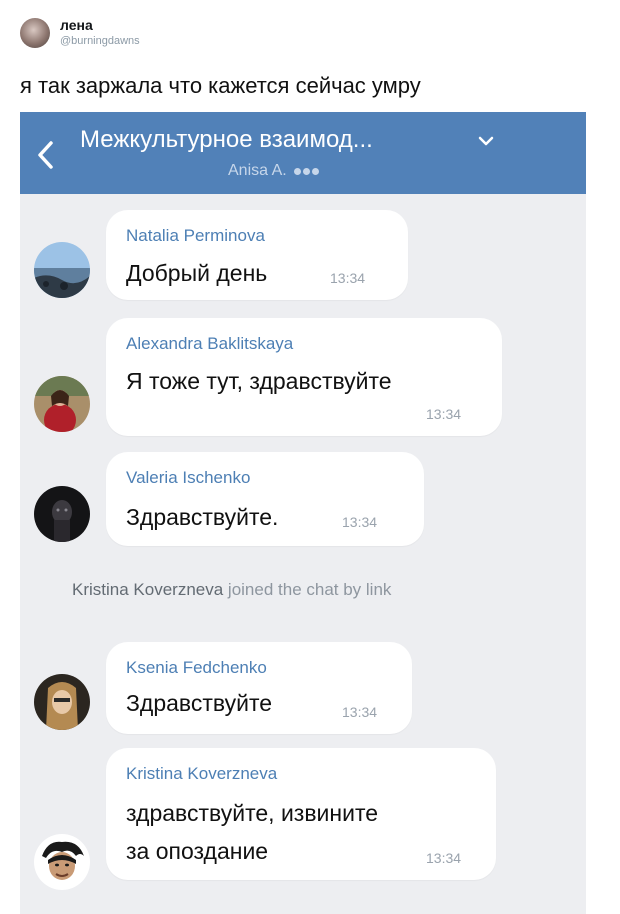  I want to click on tweet-author-handle: @burningdawns, so click(100, 41).